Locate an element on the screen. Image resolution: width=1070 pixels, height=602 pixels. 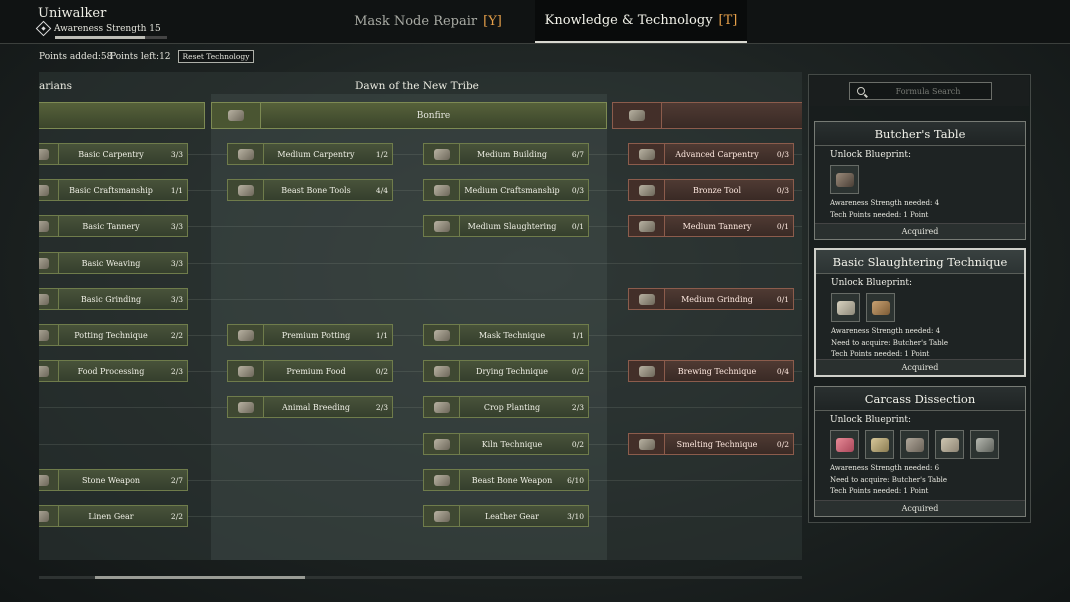
tab-knowledge-technology: Knowledge & Technology [T] is located at coordinates (641, 21).